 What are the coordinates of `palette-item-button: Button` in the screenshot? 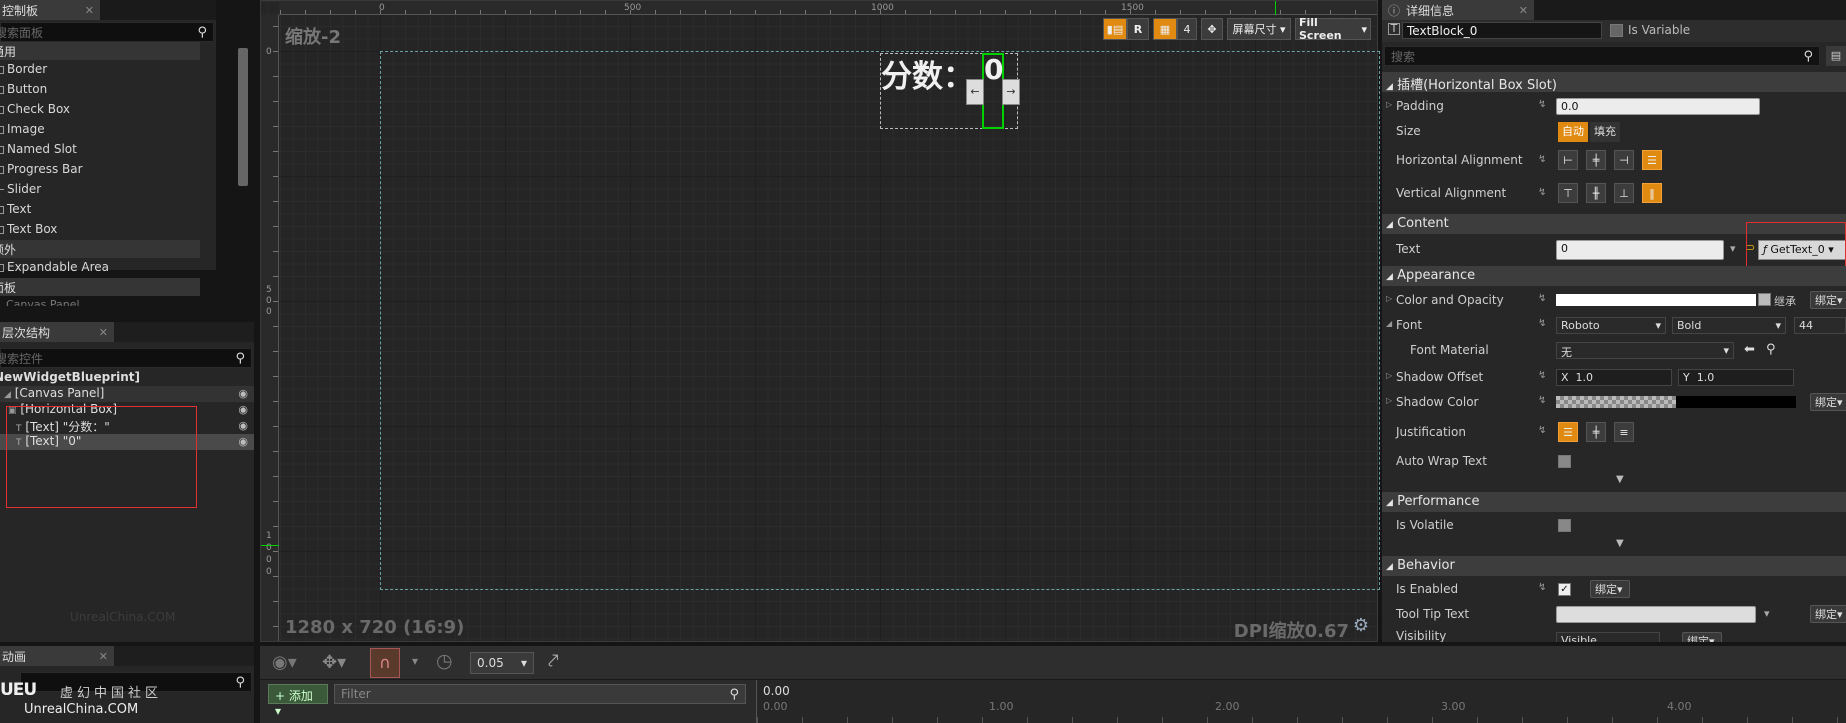 It's located at (100, 90).